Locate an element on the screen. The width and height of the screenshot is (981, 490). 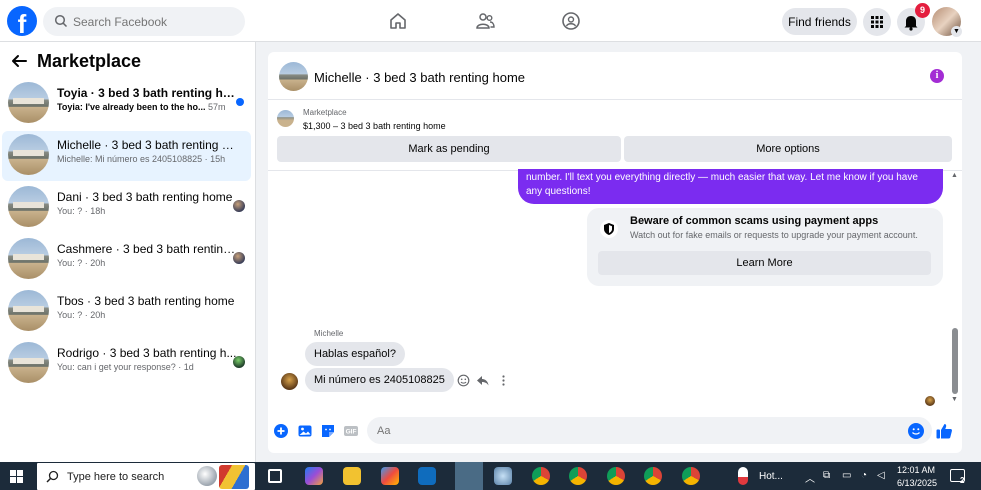
photo-icon is located at coordinates (305, 431).